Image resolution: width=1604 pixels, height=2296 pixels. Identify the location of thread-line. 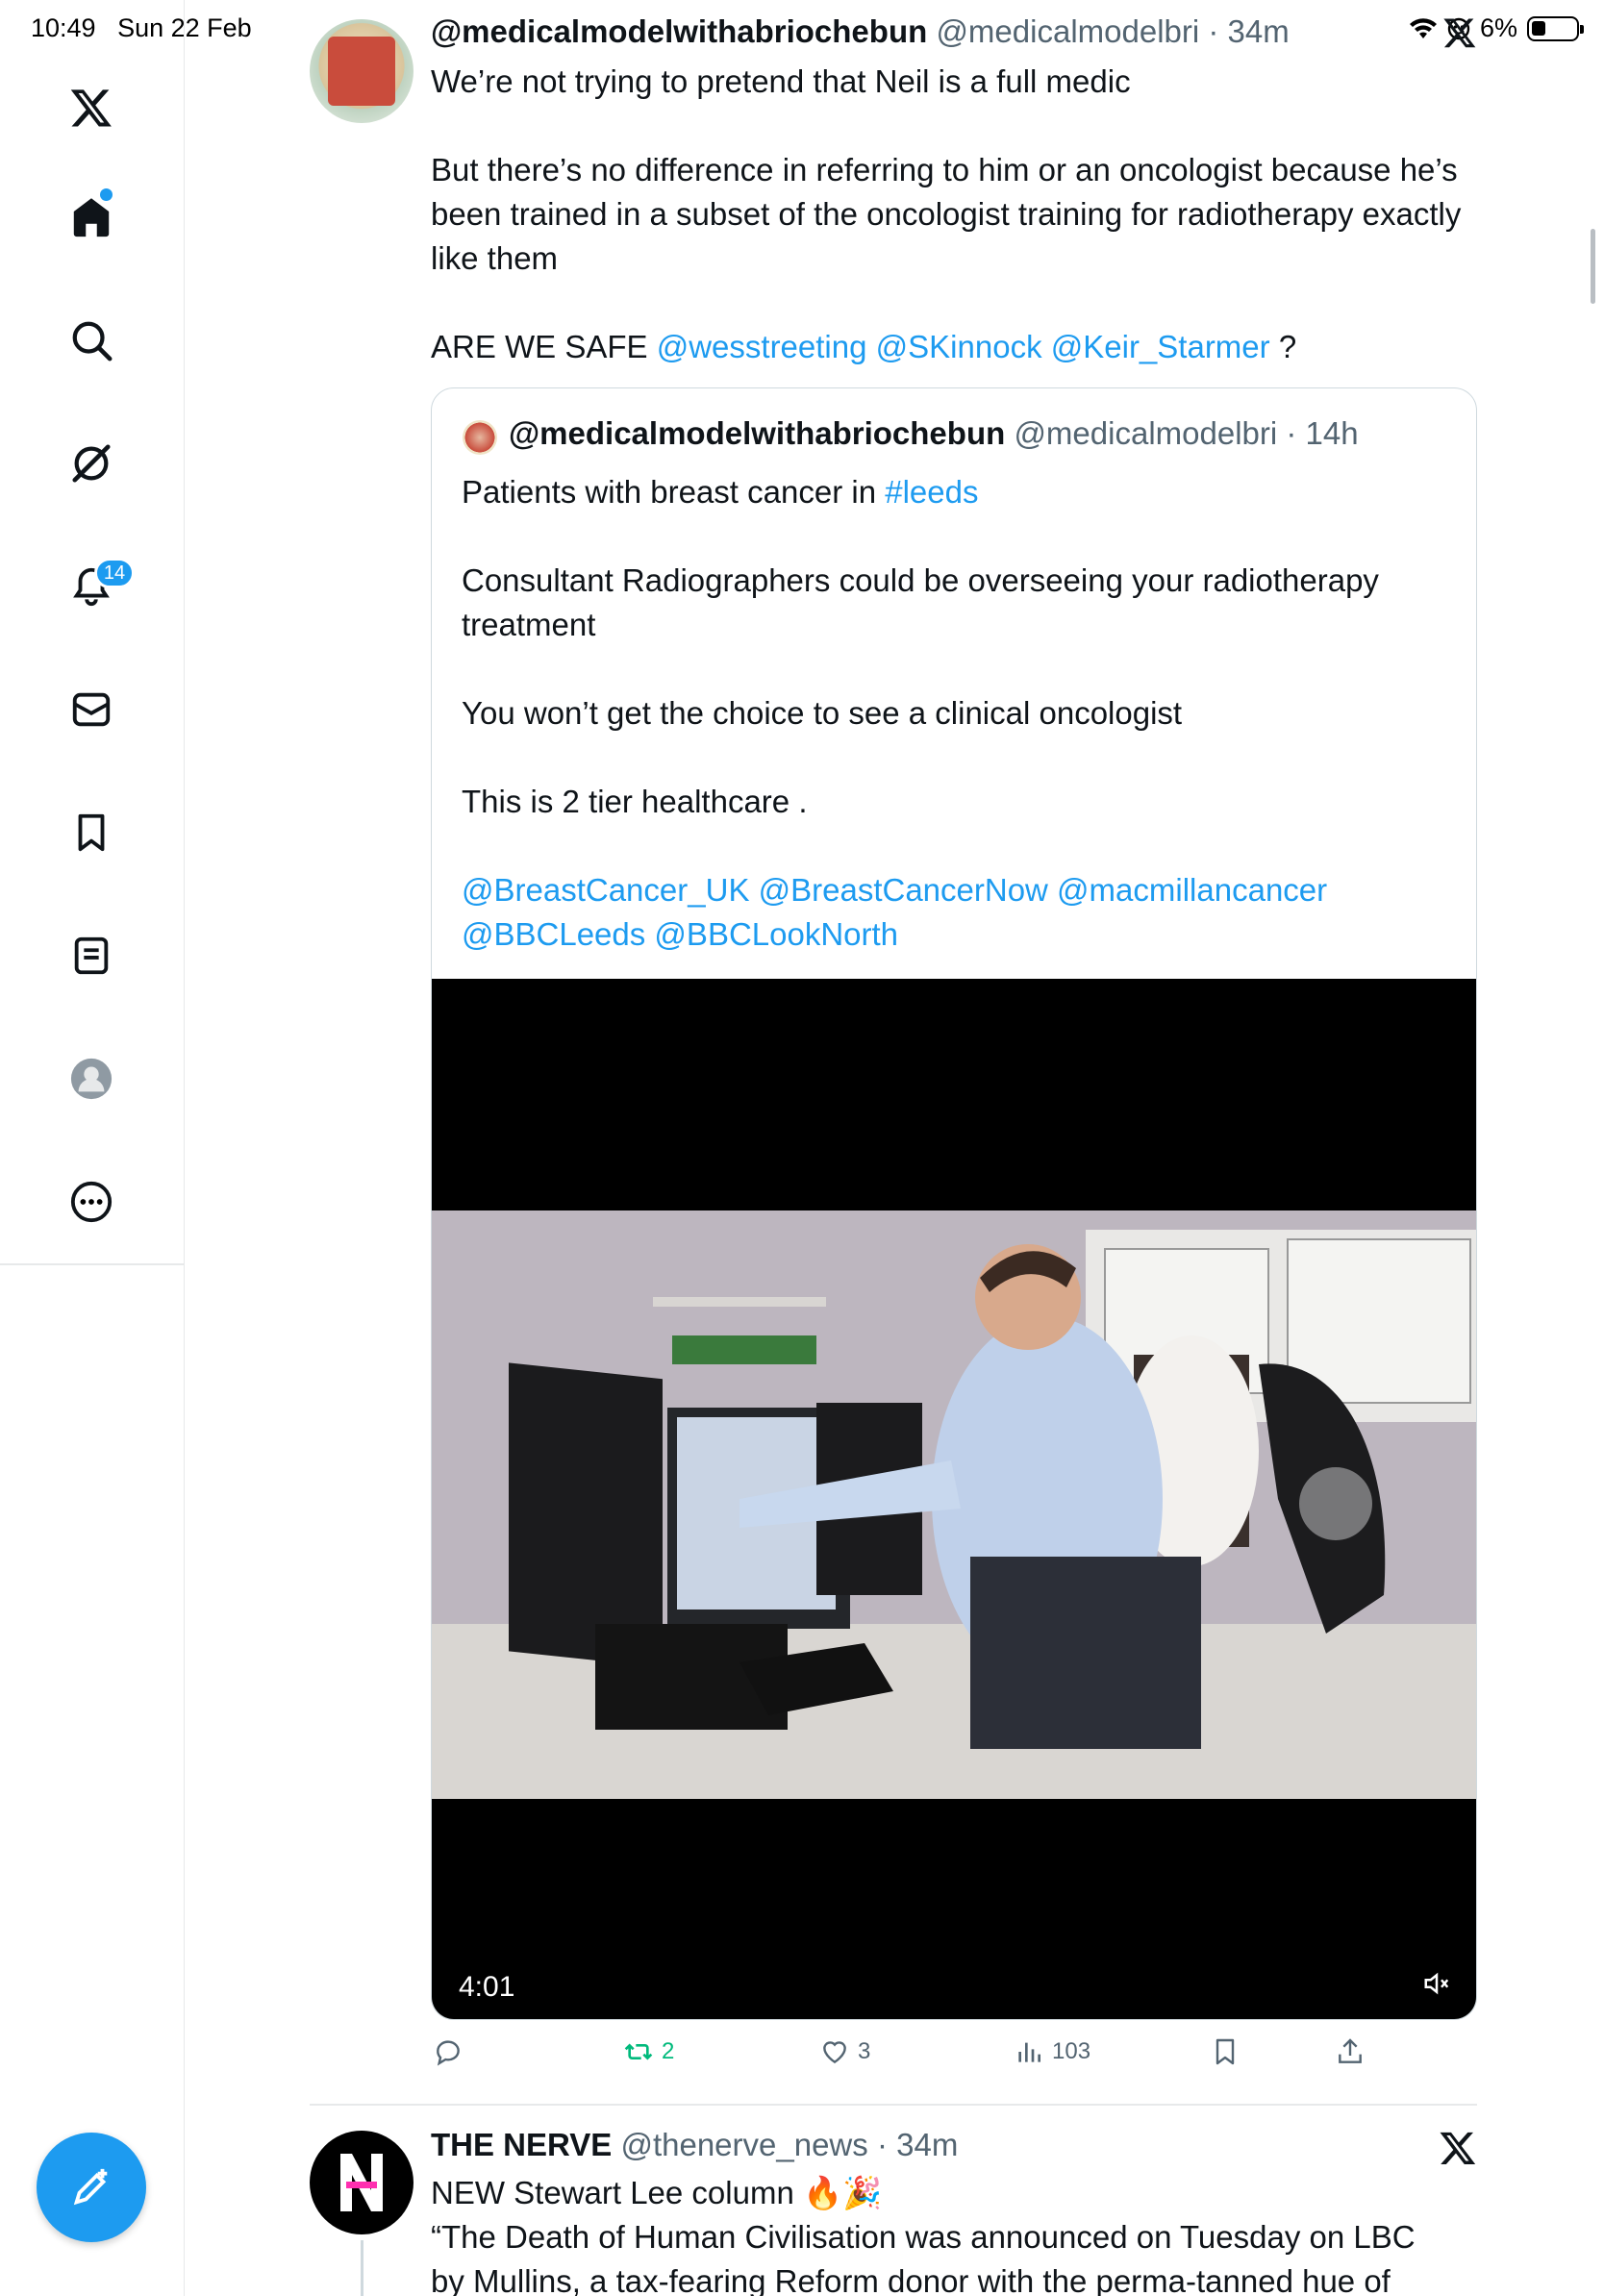
(362, 2268).